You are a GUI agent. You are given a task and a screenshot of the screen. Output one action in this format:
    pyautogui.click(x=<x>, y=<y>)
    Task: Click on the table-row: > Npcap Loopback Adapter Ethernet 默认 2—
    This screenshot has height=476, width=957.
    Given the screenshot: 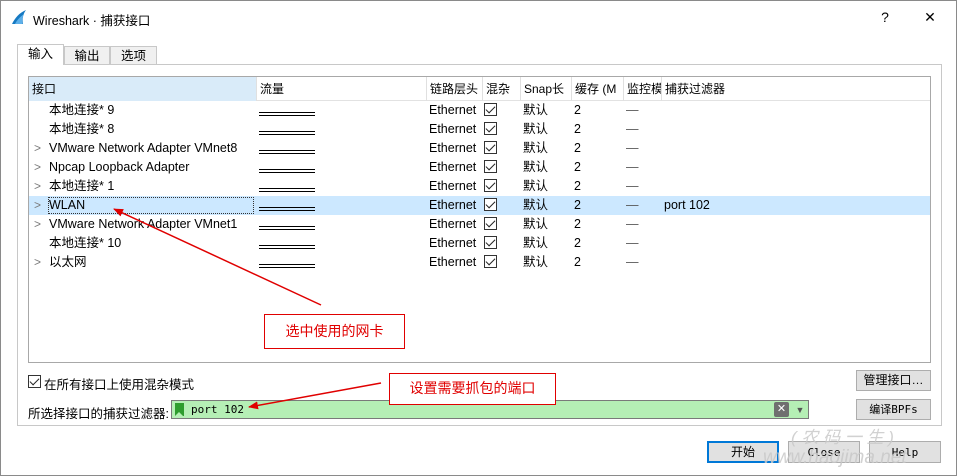 What is the action you would take?
    pyautogui.click(x=479, y=167)
    